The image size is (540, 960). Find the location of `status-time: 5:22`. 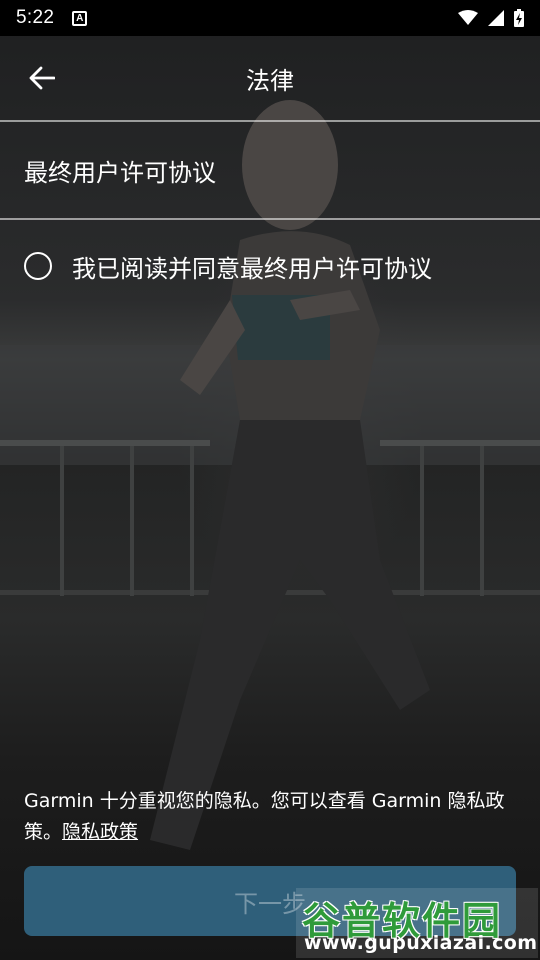

status-time: 5:22 is located at coordinates (35, 17).